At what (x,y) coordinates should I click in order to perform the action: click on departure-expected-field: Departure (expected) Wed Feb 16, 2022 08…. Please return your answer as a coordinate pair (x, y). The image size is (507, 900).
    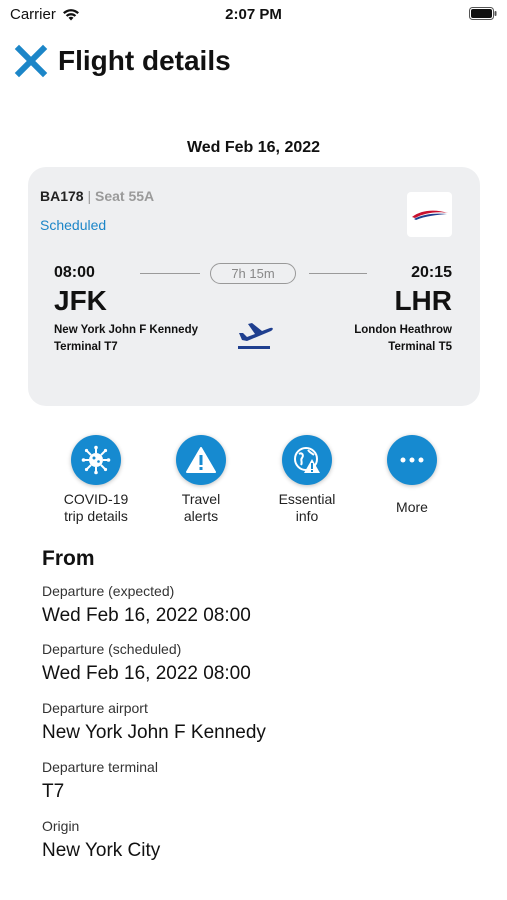
    Looking at the image, I should click on (146, 605).